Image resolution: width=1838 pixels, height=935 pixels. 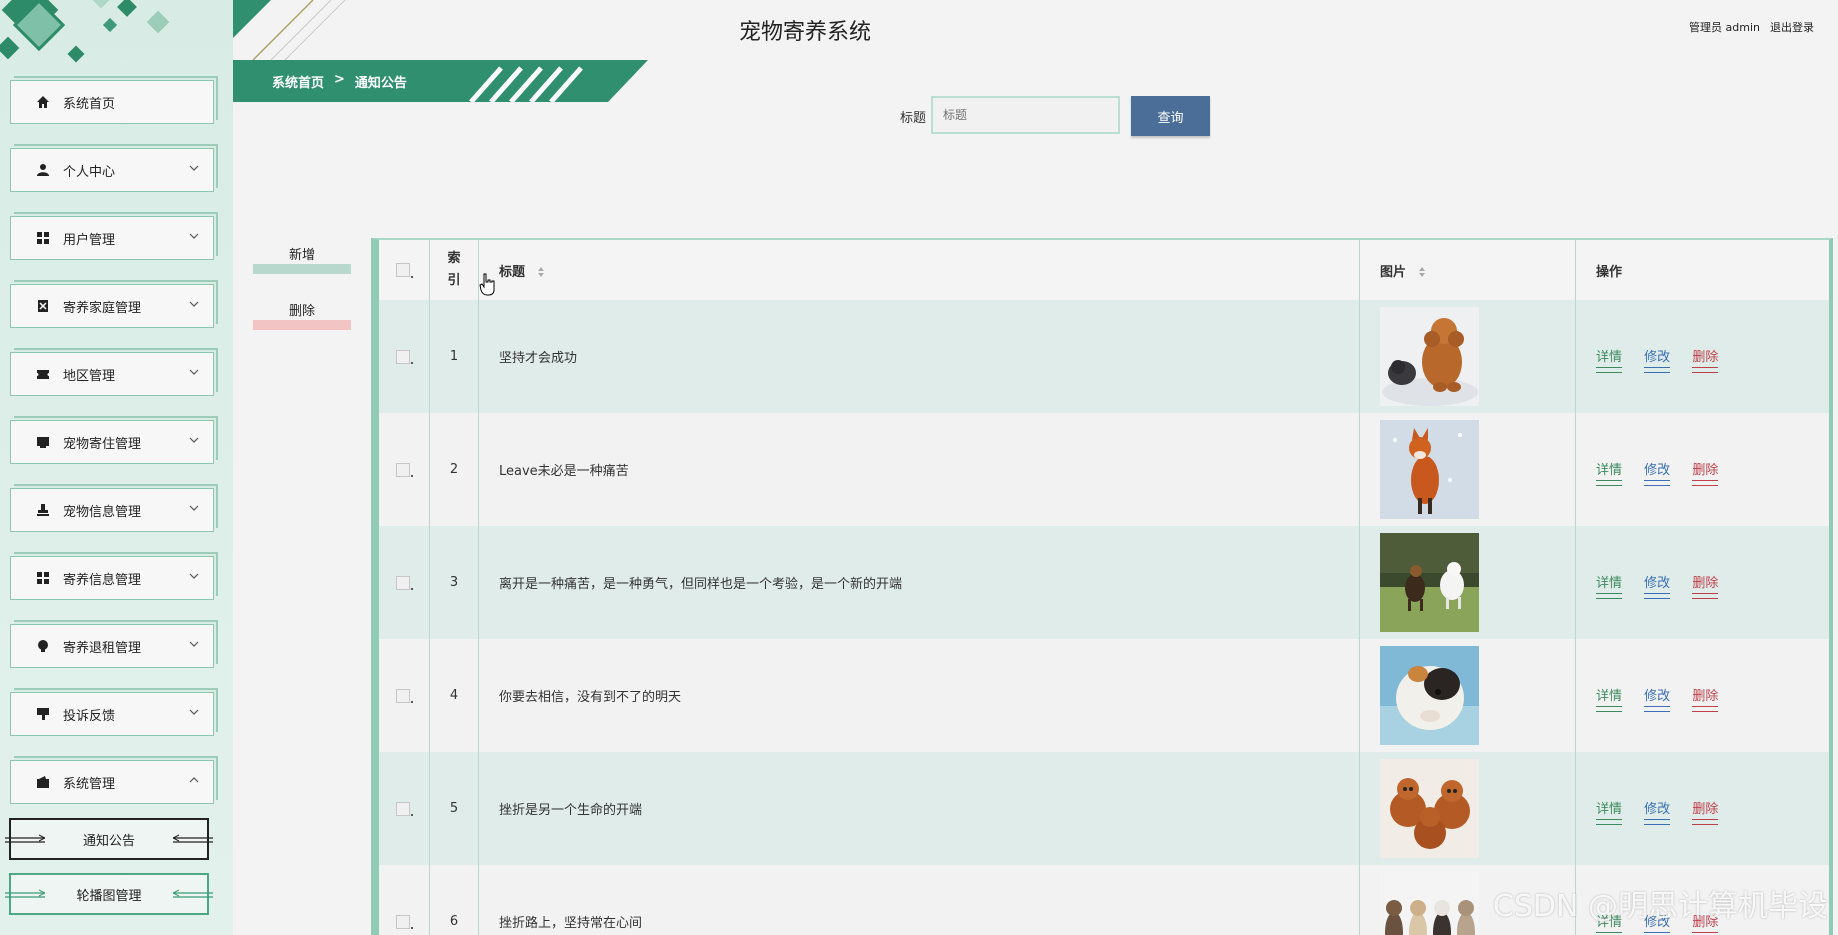 I want to click on sidebar-item-system-management: 系统管理, so click(x=112, y=782).